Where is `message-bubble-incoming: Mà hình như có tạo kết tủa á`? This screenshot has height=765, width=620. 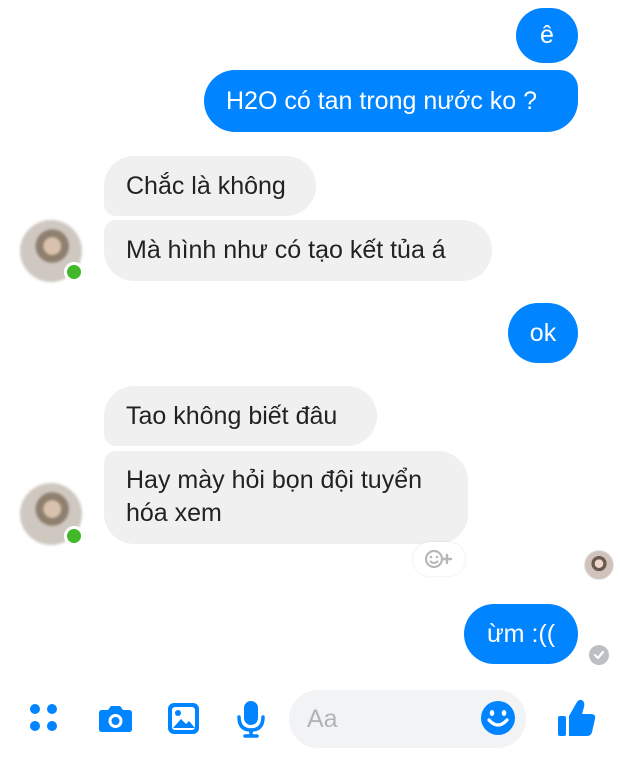 message-bubble-incoming: Mà hình như có tạo kết tủa á is located at coordinates (298, 250).